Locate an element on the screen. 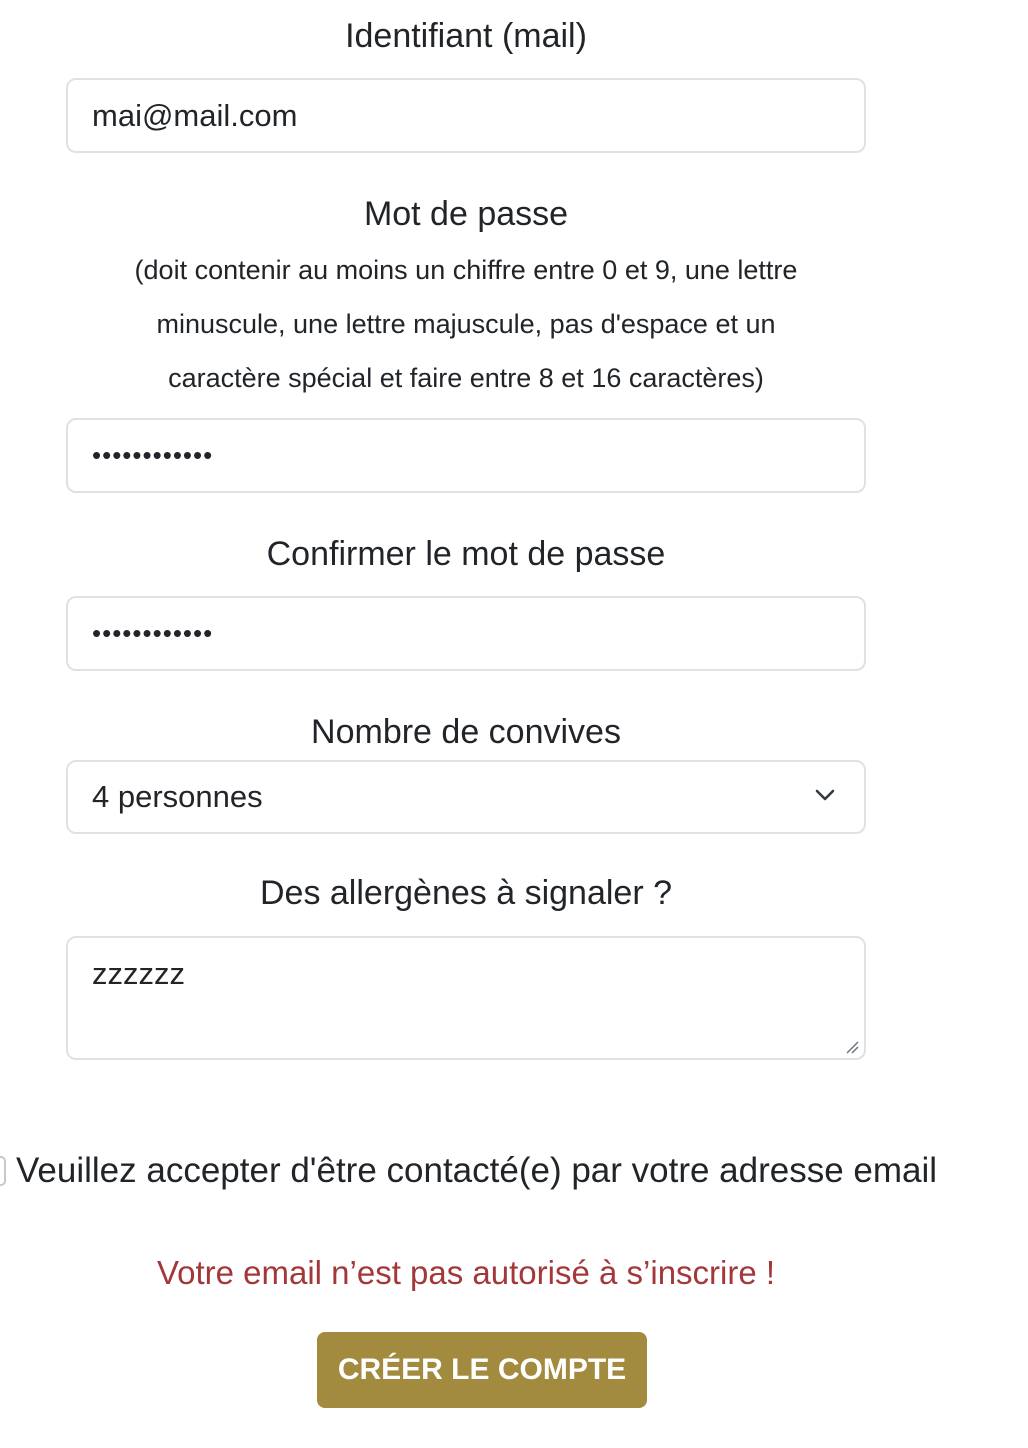 This screenshot has height=1448, width=1028. password-field is located at coordinates (466, 455).